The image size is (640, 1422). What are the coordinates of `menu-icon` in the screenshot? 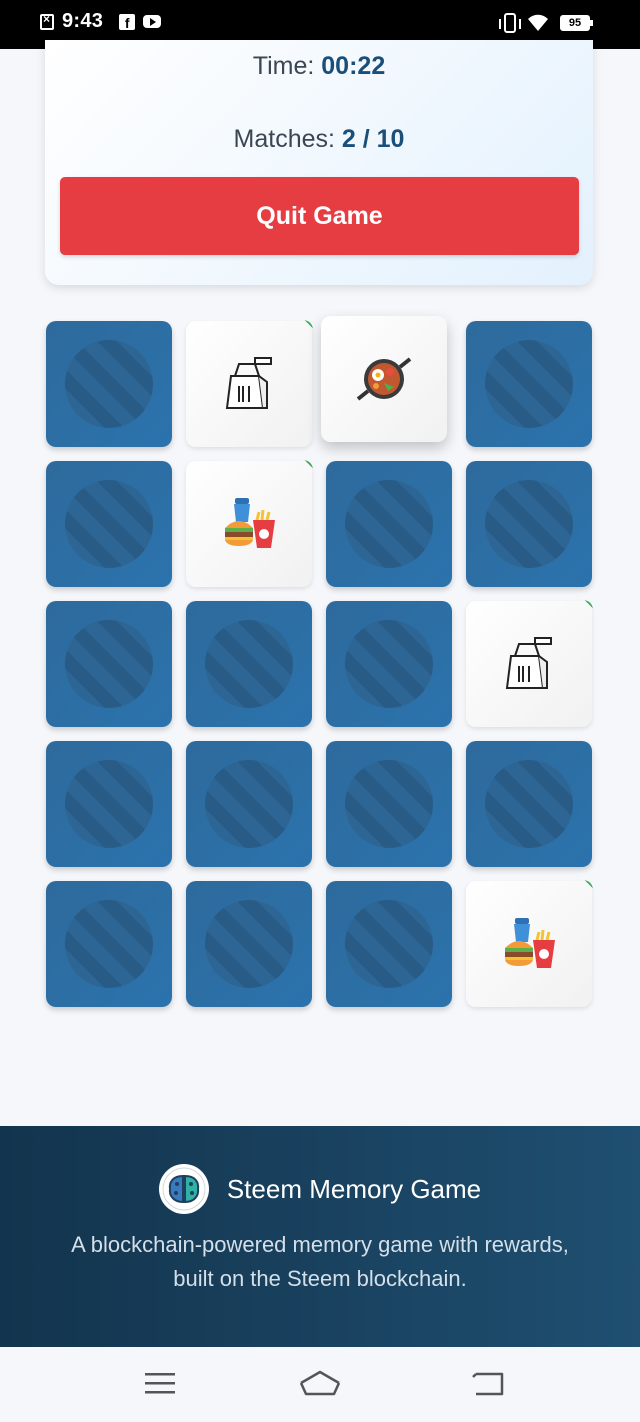 It's located at (160, 1384).